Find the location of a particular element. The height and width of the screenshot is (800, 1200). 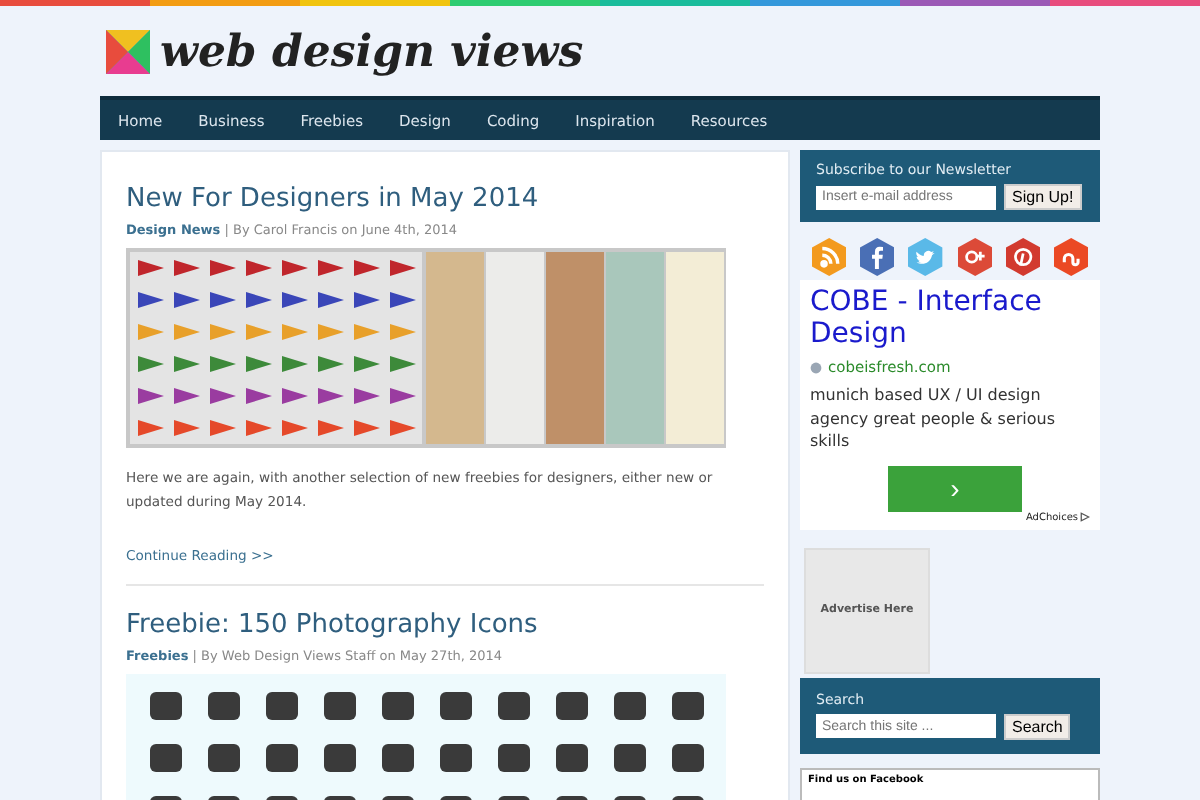

search-button: Search is located at coordinates (1037, 726).